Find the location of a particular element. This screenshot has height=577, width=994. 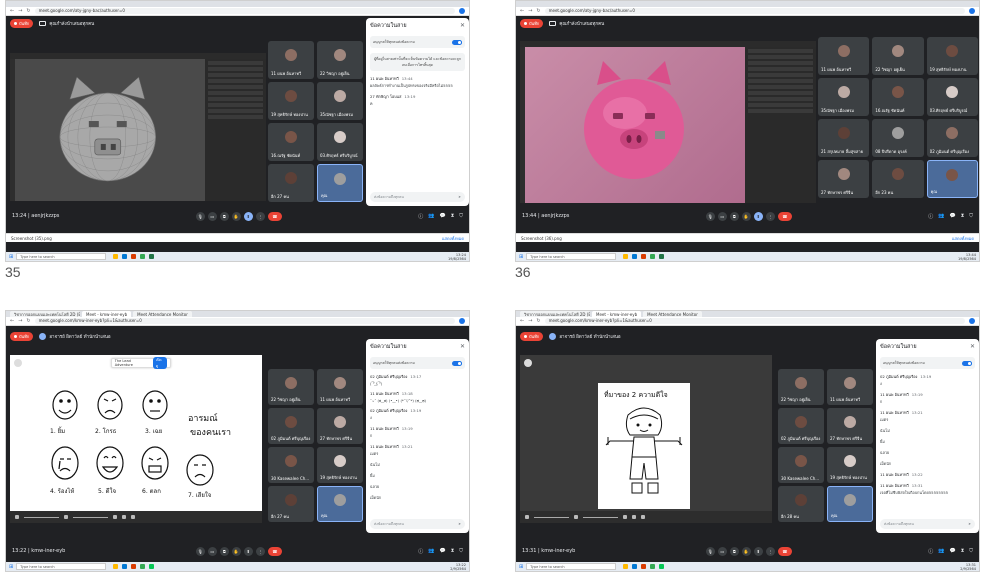

show-all-link: แสดงทั้งหมด is located at coordinates (453, 238).